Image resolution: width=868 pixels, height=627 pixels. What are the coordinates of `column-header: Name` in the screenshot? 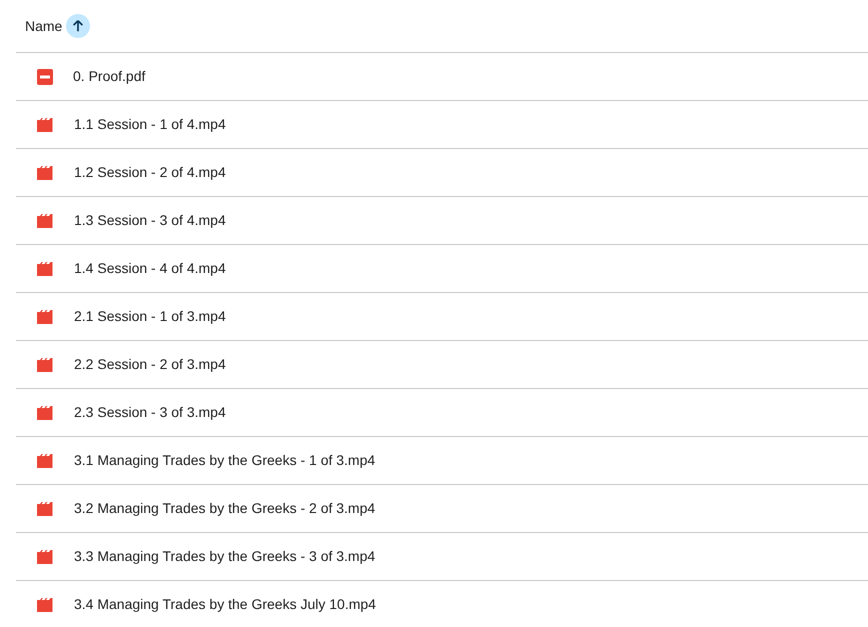 It's located at (43, 26).